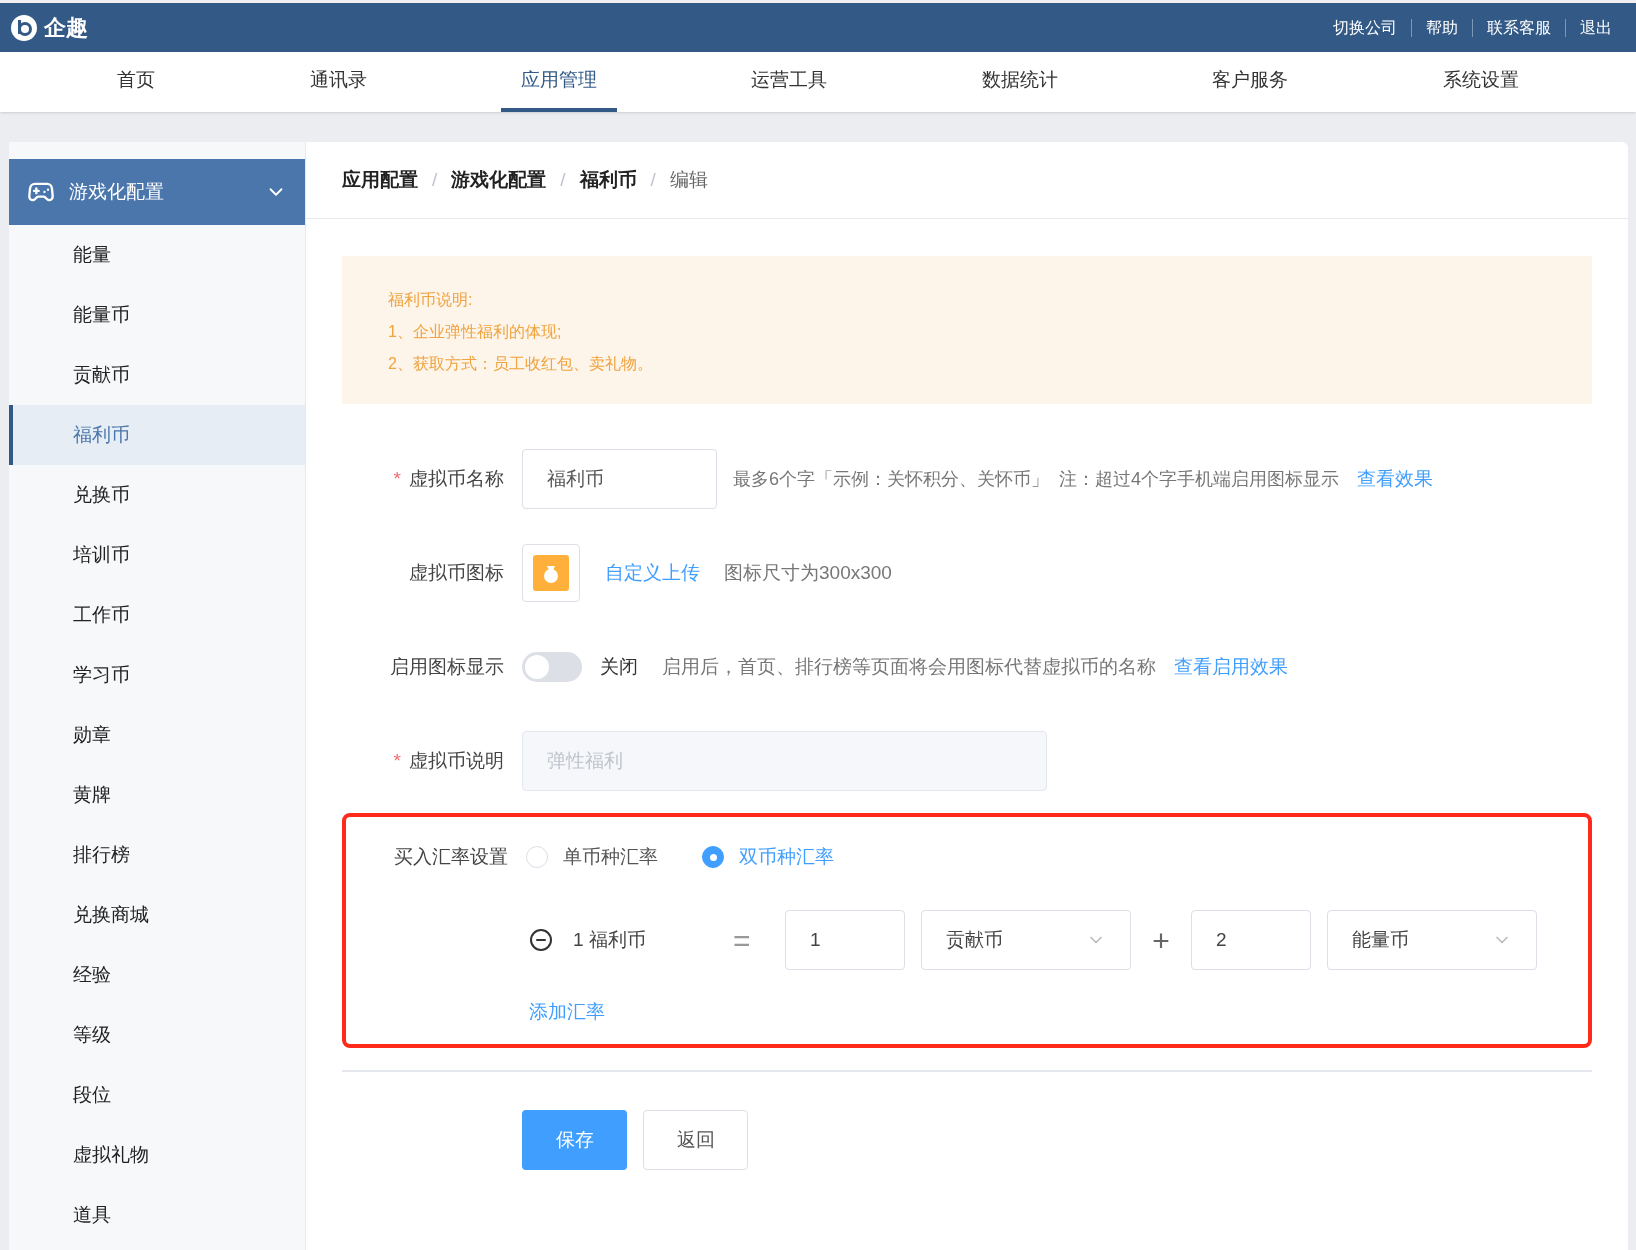  What do you see at coordinates (1250, 82) in the screenshot?
I see `nav-tab: 客户服务` at bounding box center [1250, 82].